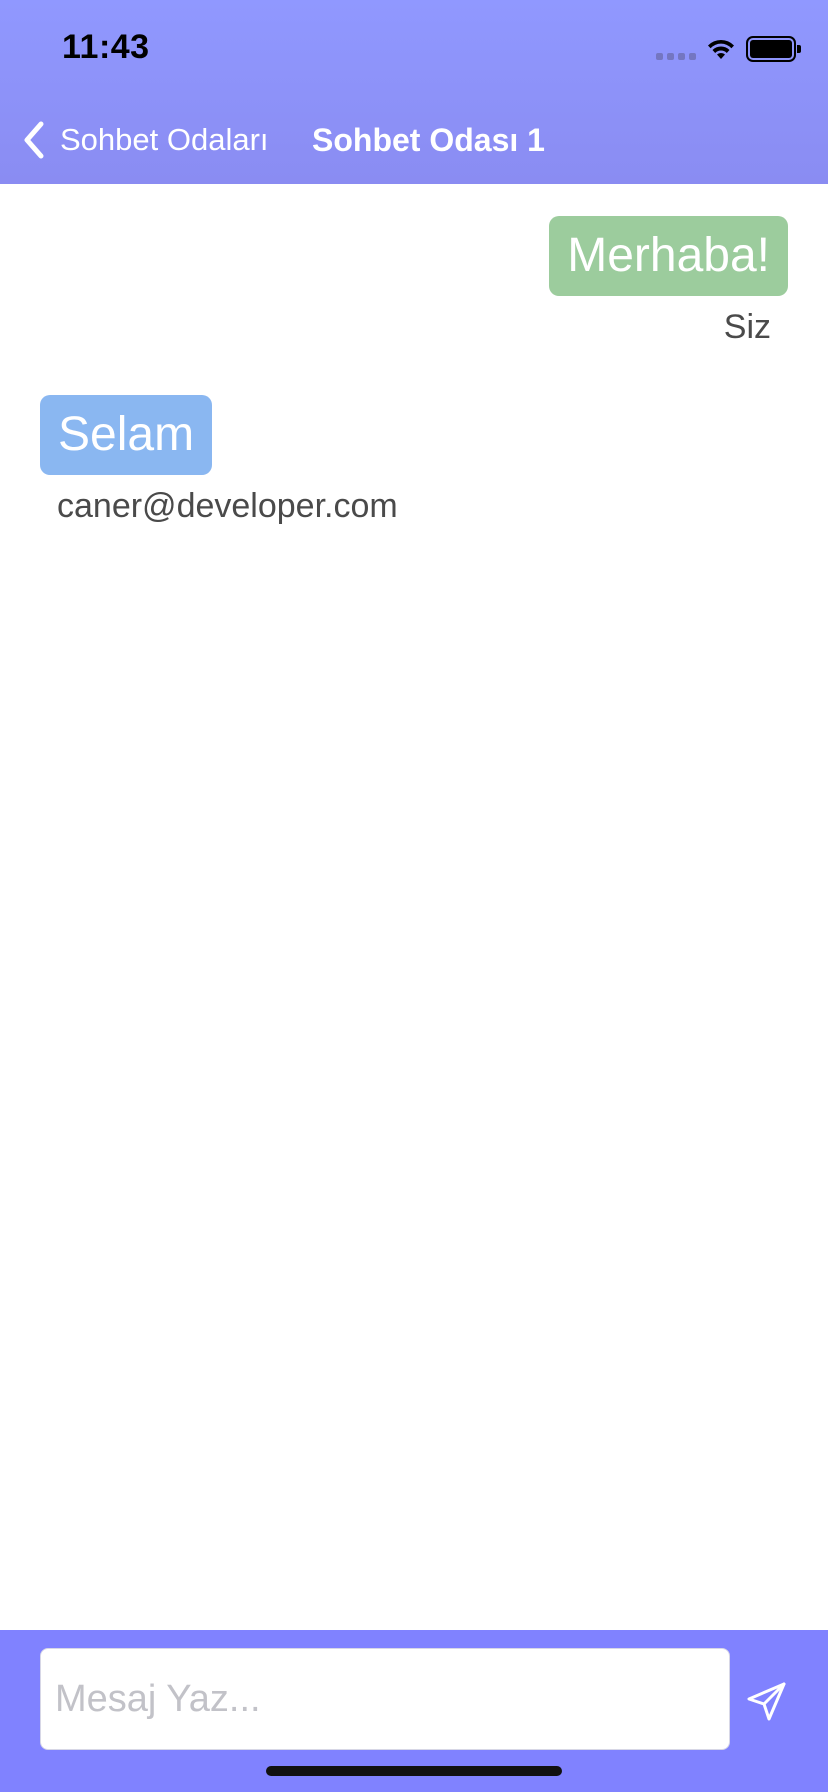 The width and height of the screenshot is (828, 1792). What do you see at coordinates (34, 140) in the screenshot?
I see `chevron-left-icon` at bounding box center [34, 140].